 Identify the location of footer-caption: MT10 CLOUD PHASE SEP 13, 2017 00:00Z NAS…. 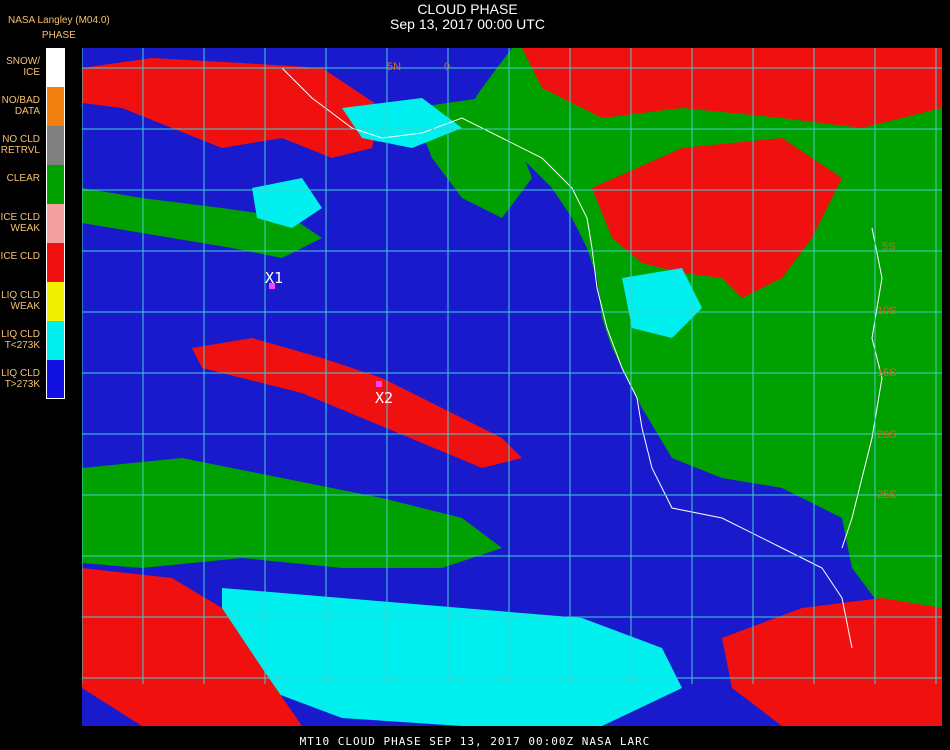
(475, 741).